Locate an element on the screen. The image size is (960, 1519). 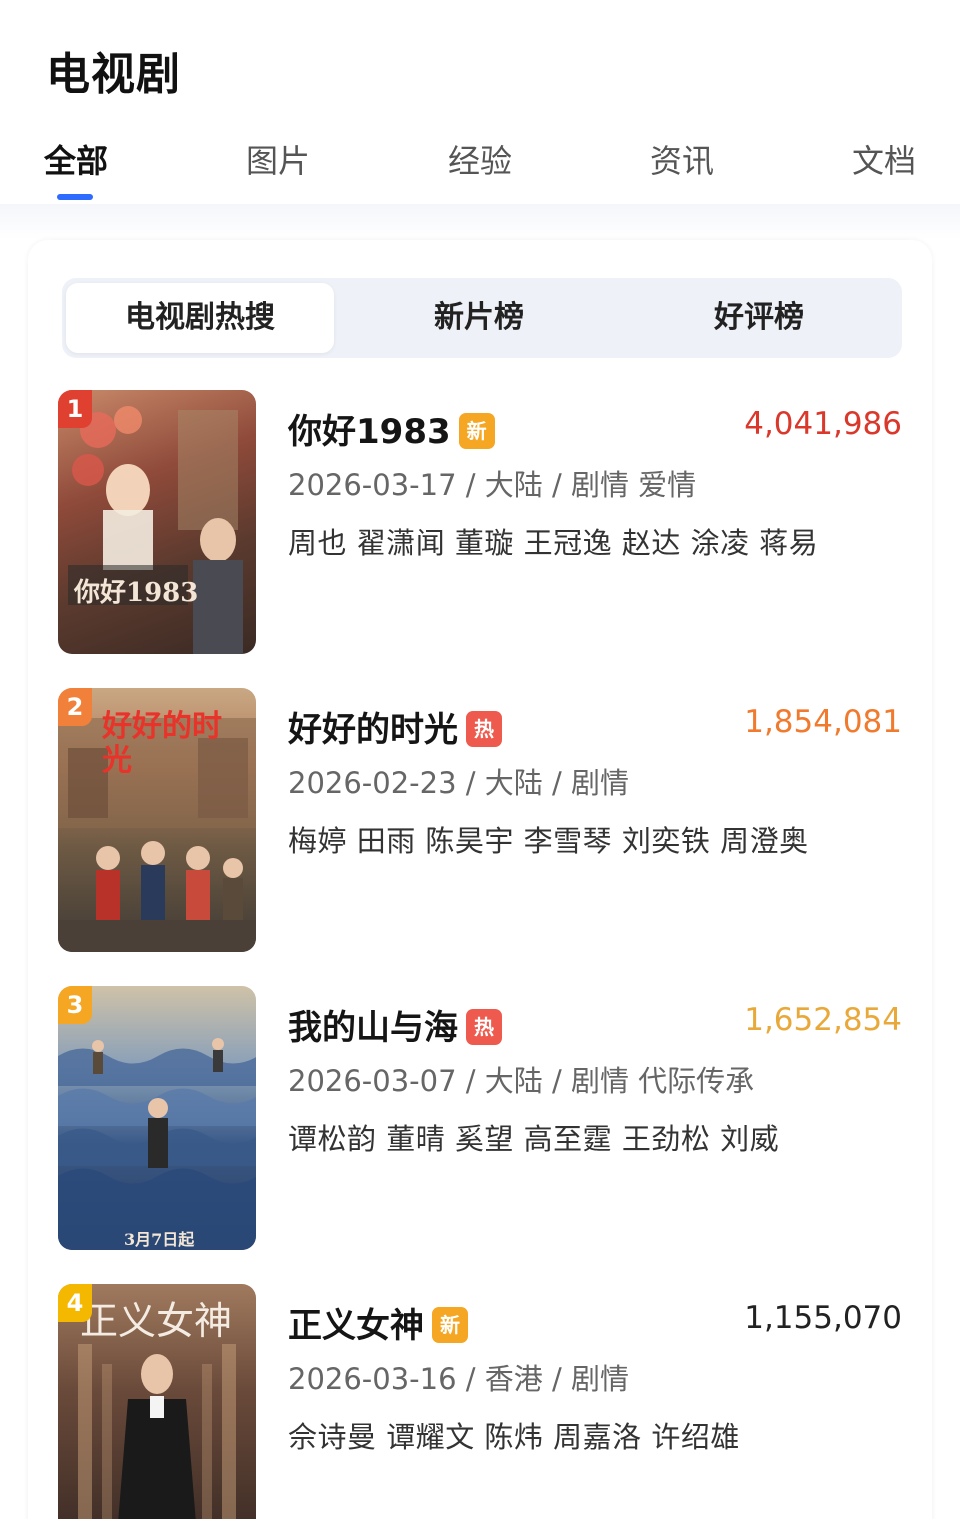
tab-experience: 经验 is located at coordinates (480, 159).